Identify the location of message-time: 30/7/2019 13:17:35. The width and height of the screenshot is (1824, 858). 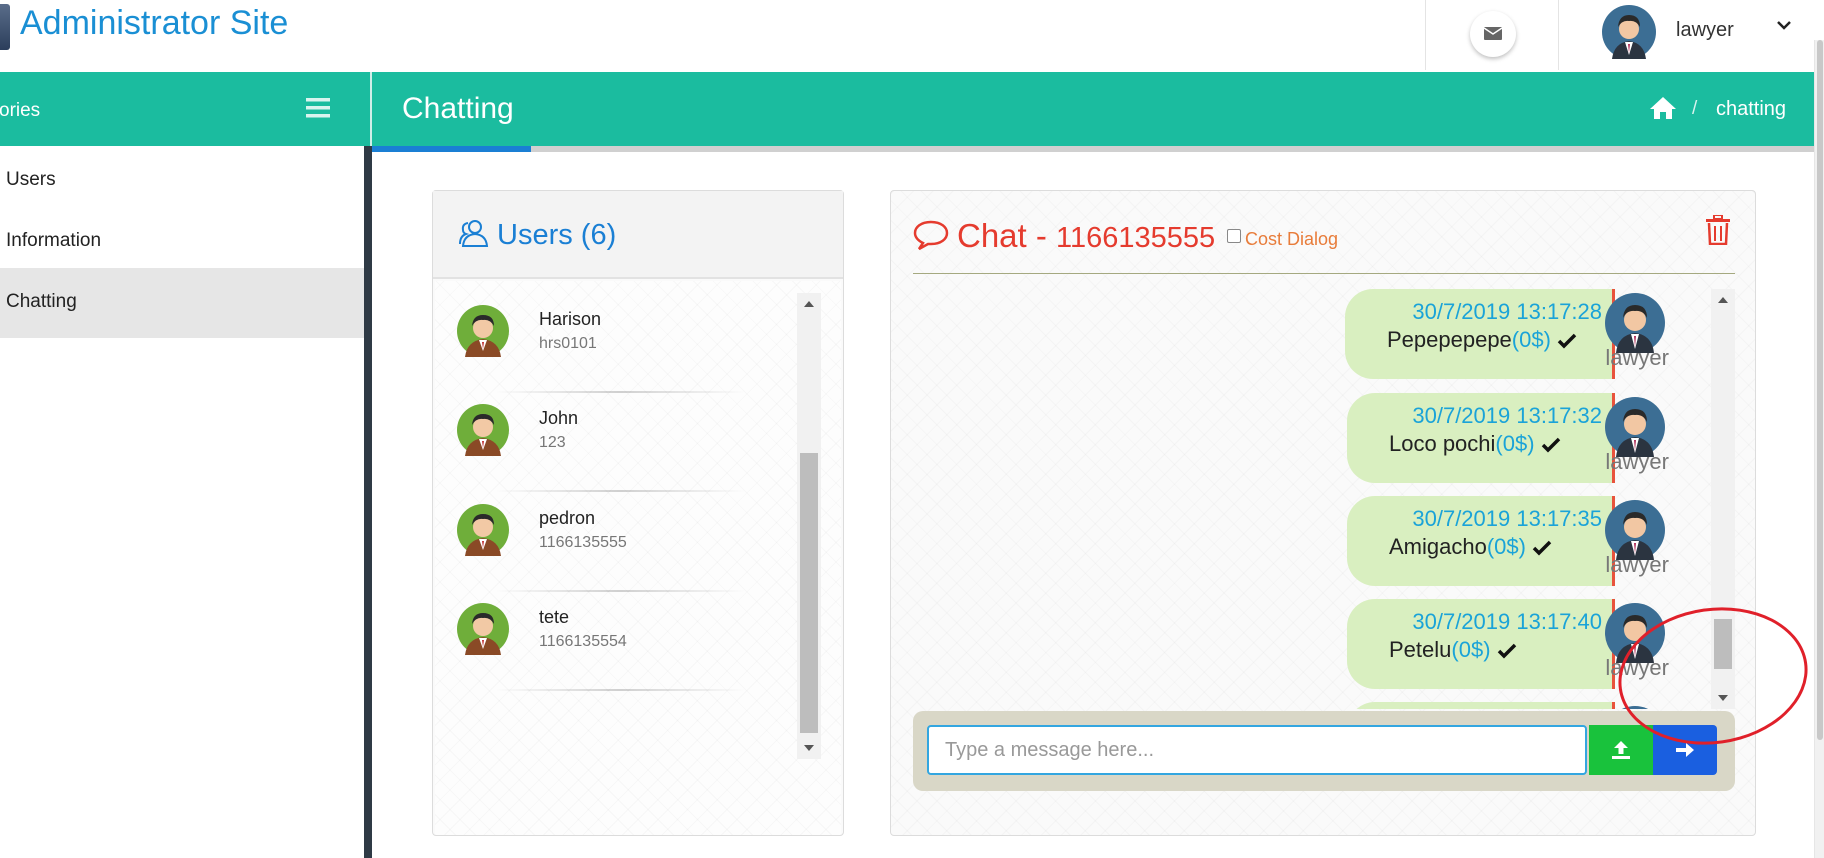
(1507, 518).